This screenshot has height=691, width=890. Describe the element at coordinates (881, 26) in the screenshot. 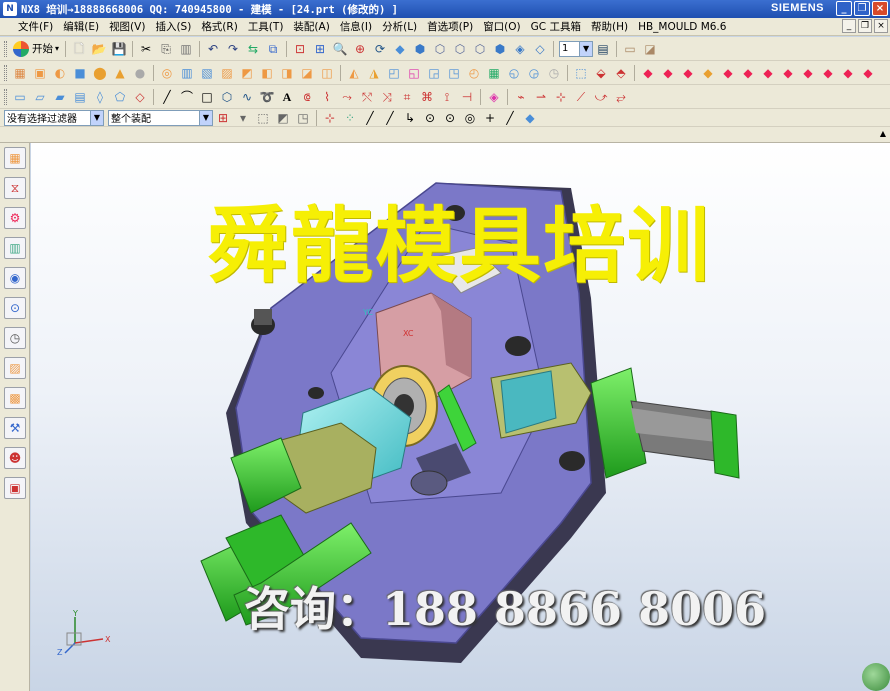

I see `doc-close-button: ×` at that location.